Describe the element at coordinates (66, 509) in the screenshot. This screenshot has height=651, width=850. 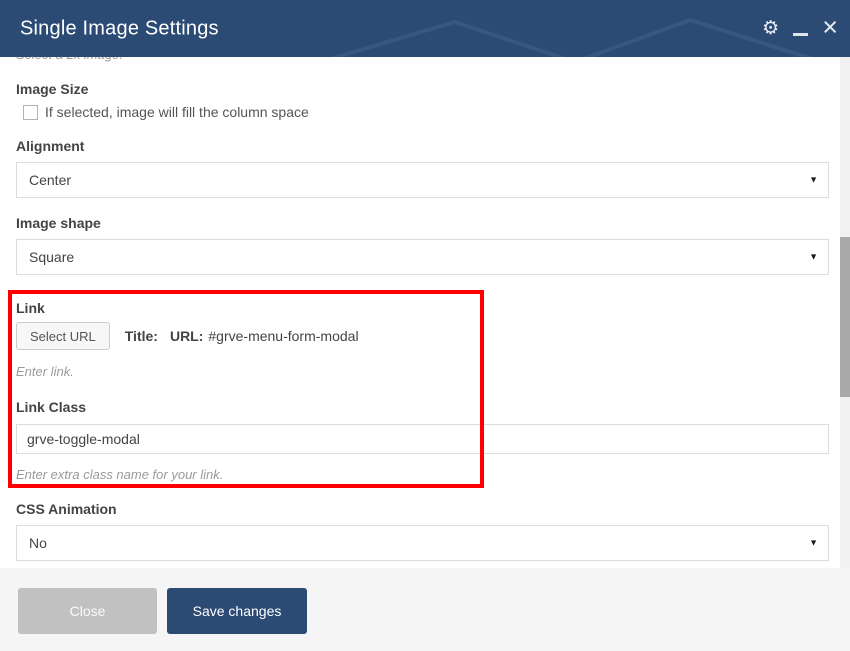
I see `css-animation-label: CSS Animation` at that location.